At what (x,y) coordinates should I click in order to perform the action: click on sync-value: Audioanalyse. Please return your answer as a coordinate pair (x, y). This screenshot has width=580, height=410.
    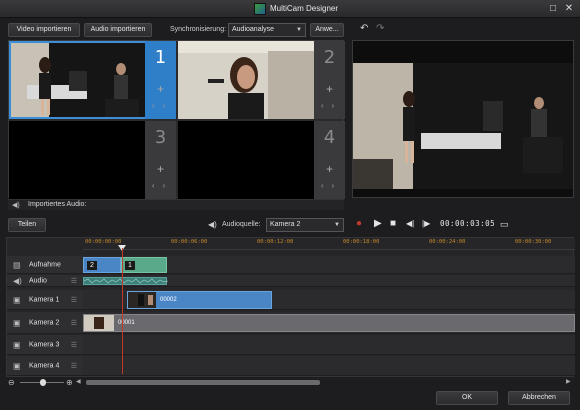
    Looking at the image, I should click on (253, 29).